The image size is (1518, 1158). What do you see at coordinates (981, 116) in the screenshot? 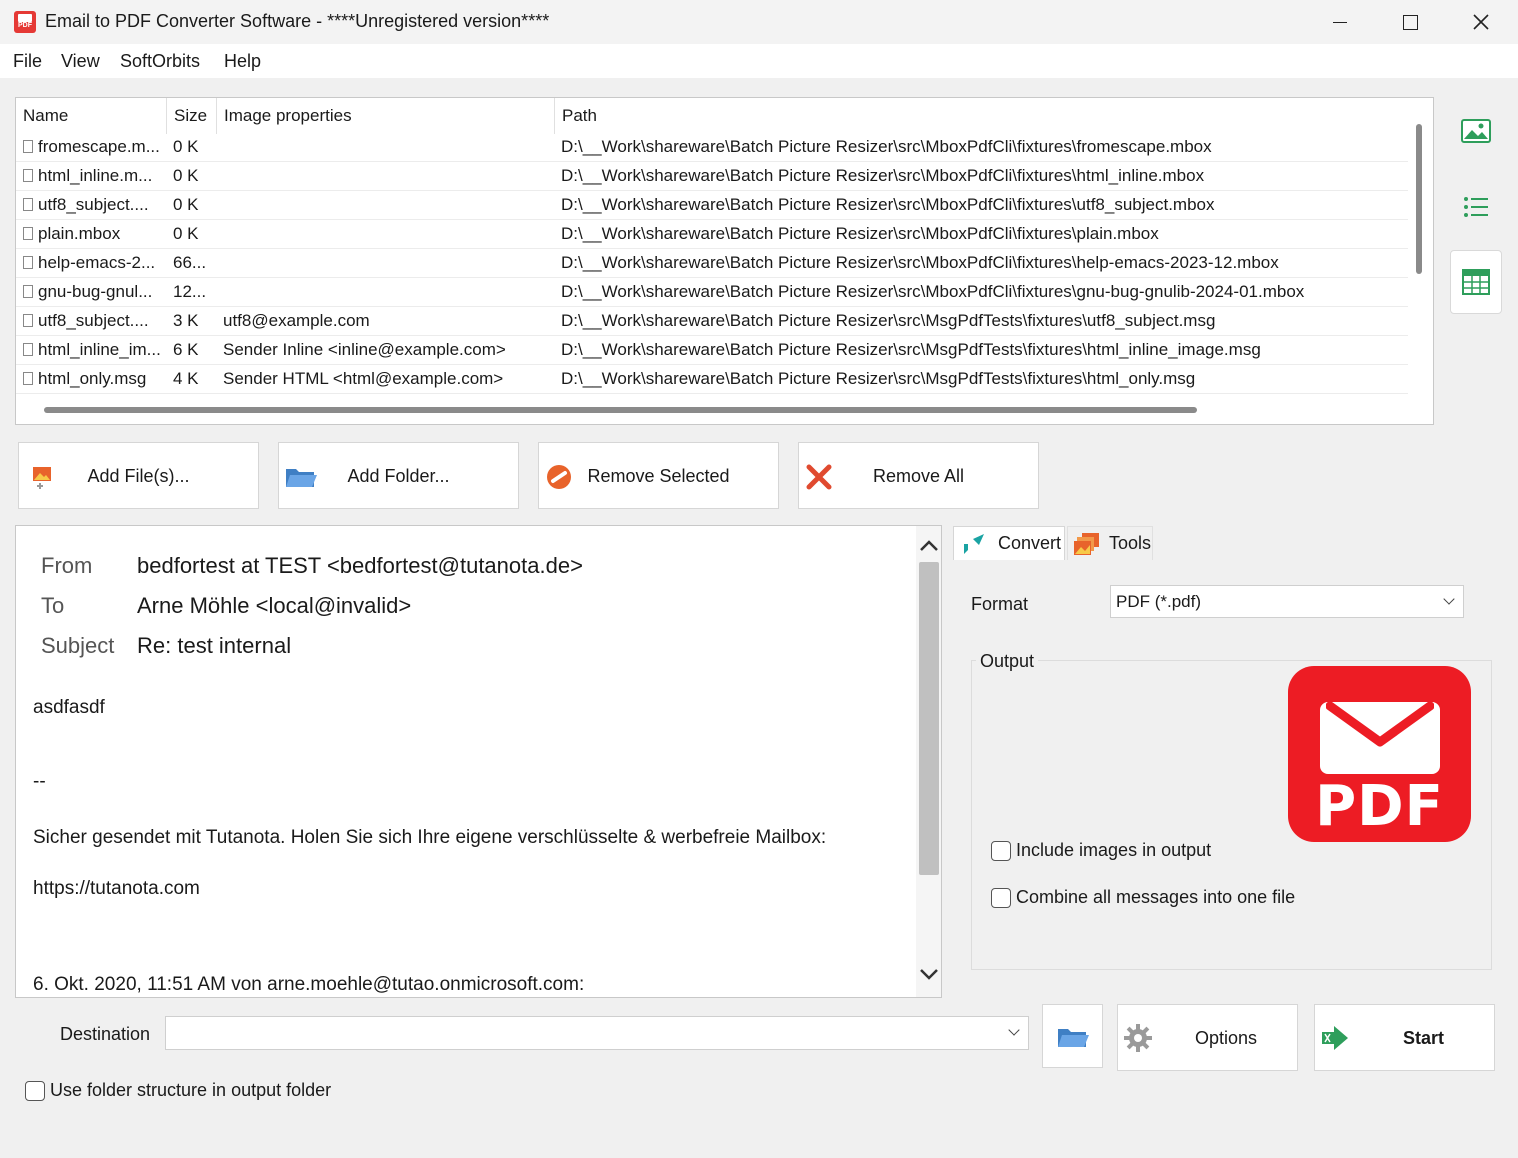
I see `column-header-path: Path` at bounding box center [981, 116].